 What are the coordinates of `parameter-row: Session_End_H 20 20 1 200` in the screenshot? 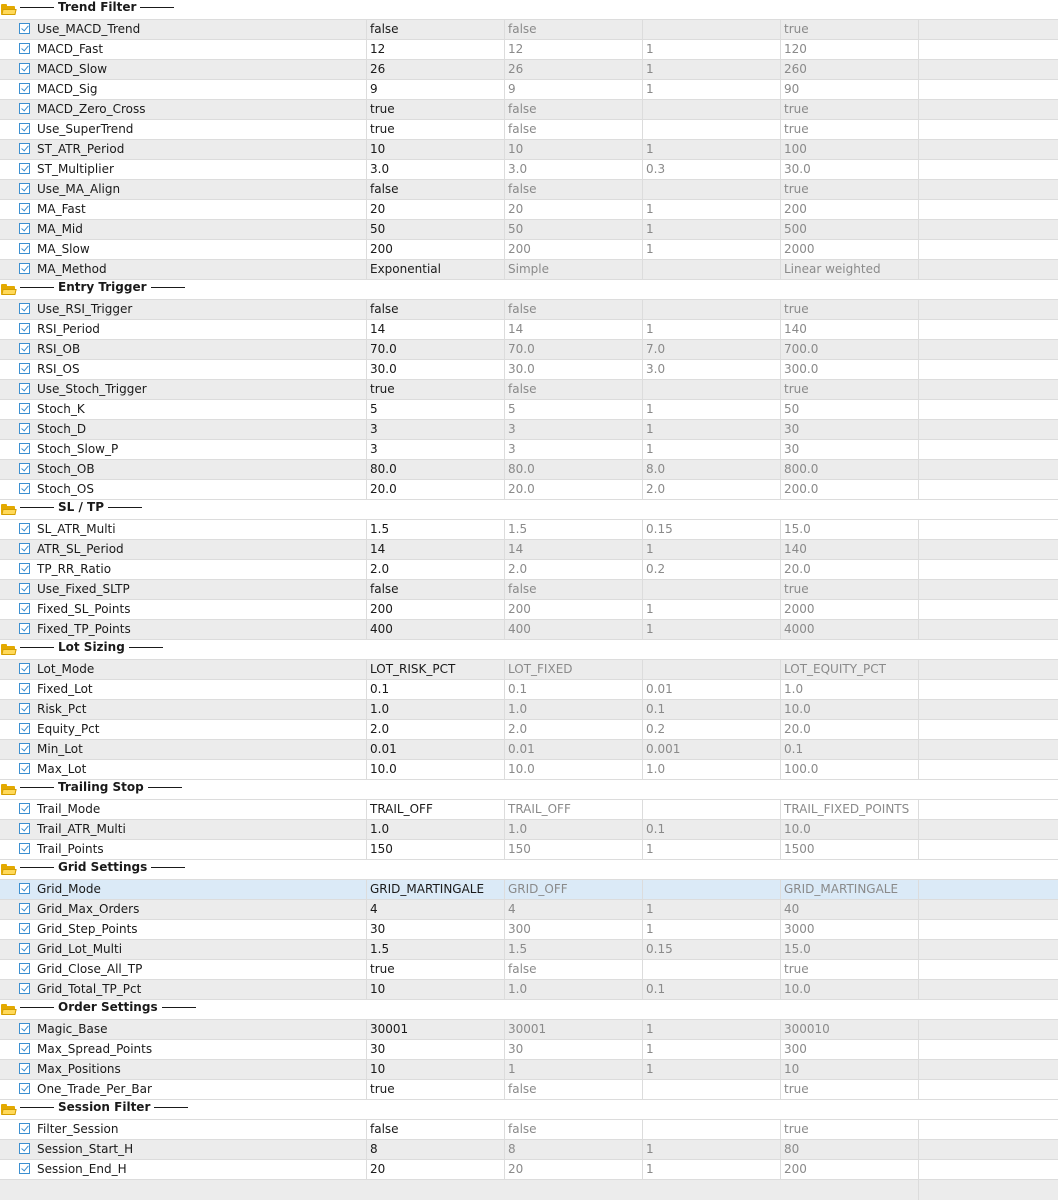 It's located at (529, 1170).